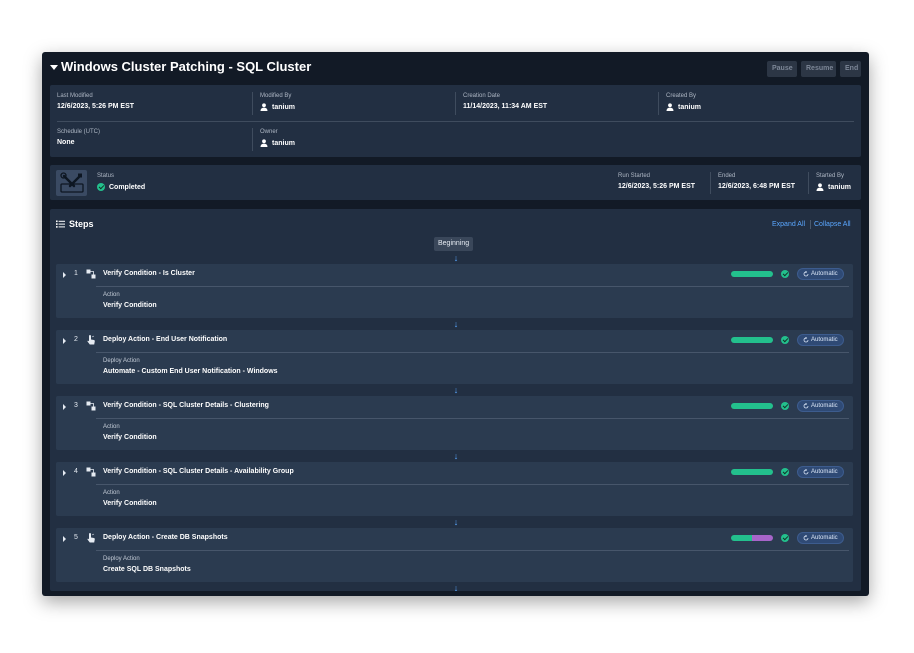 The width and height of the screenshot is (914, 653). I want to click on resume-button: Resume, so click(818, 69).